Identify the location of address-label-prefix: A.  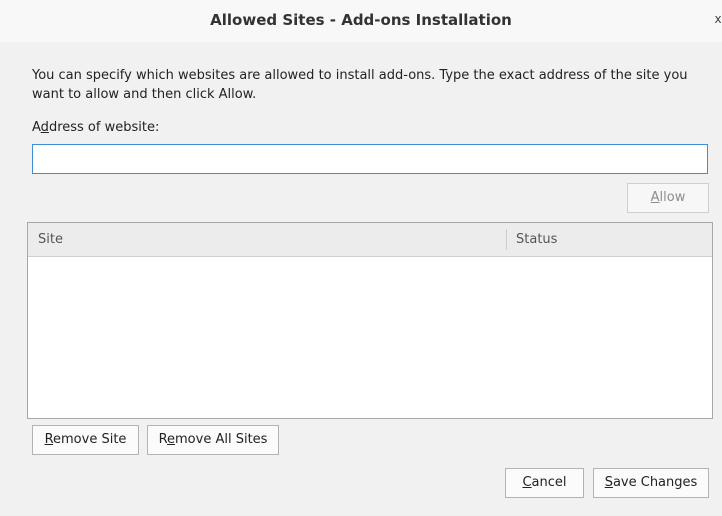
(36, 127).